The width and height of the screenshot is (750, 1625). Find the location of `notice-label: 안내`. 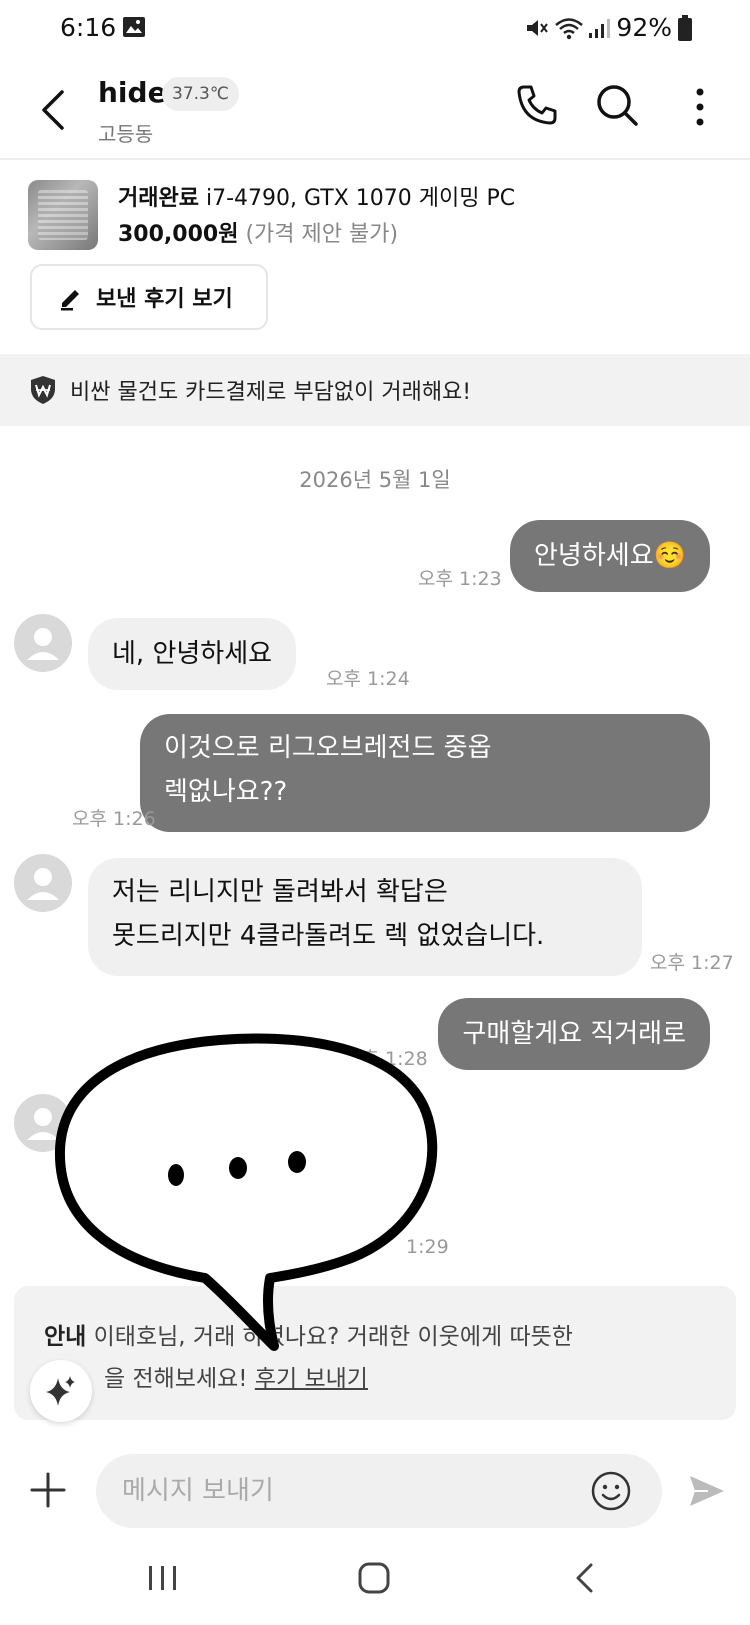

notice-label: 안내 is located at coordinates (65, 1337).